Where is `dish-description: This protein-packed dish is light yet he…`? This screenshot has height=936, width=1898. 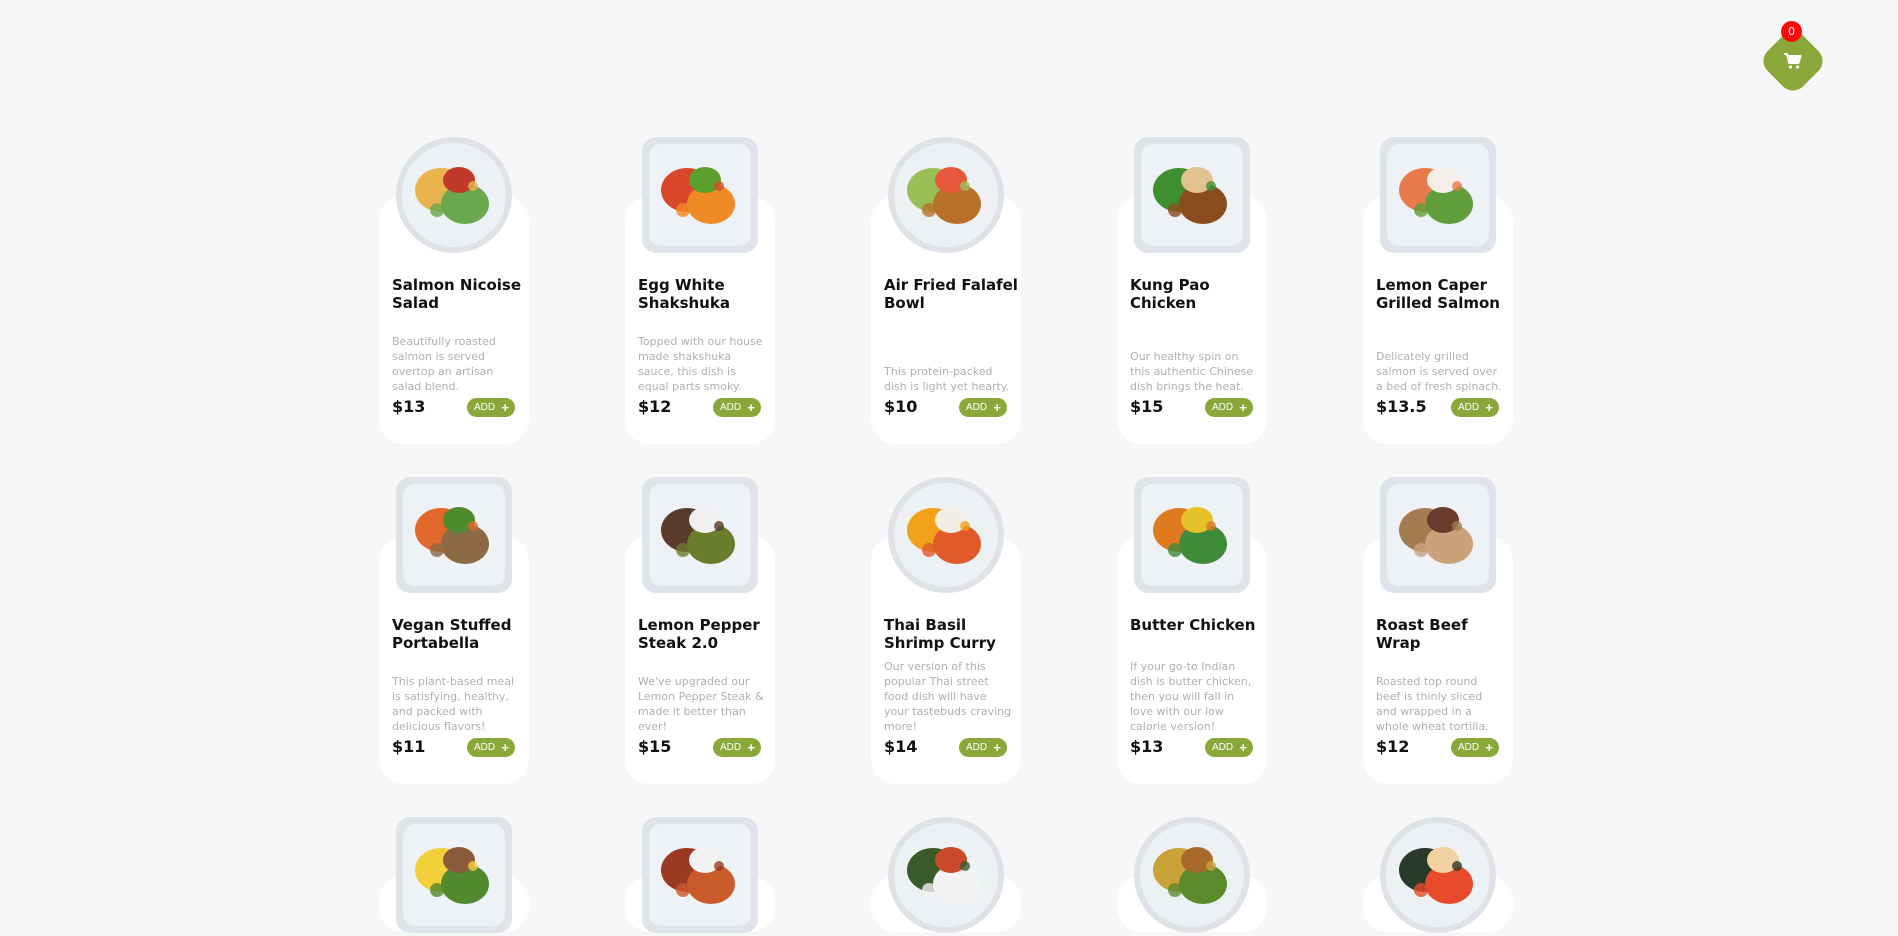 dish-description: This protein-packed dish is light yet he… is located at coordinates (947, 379).